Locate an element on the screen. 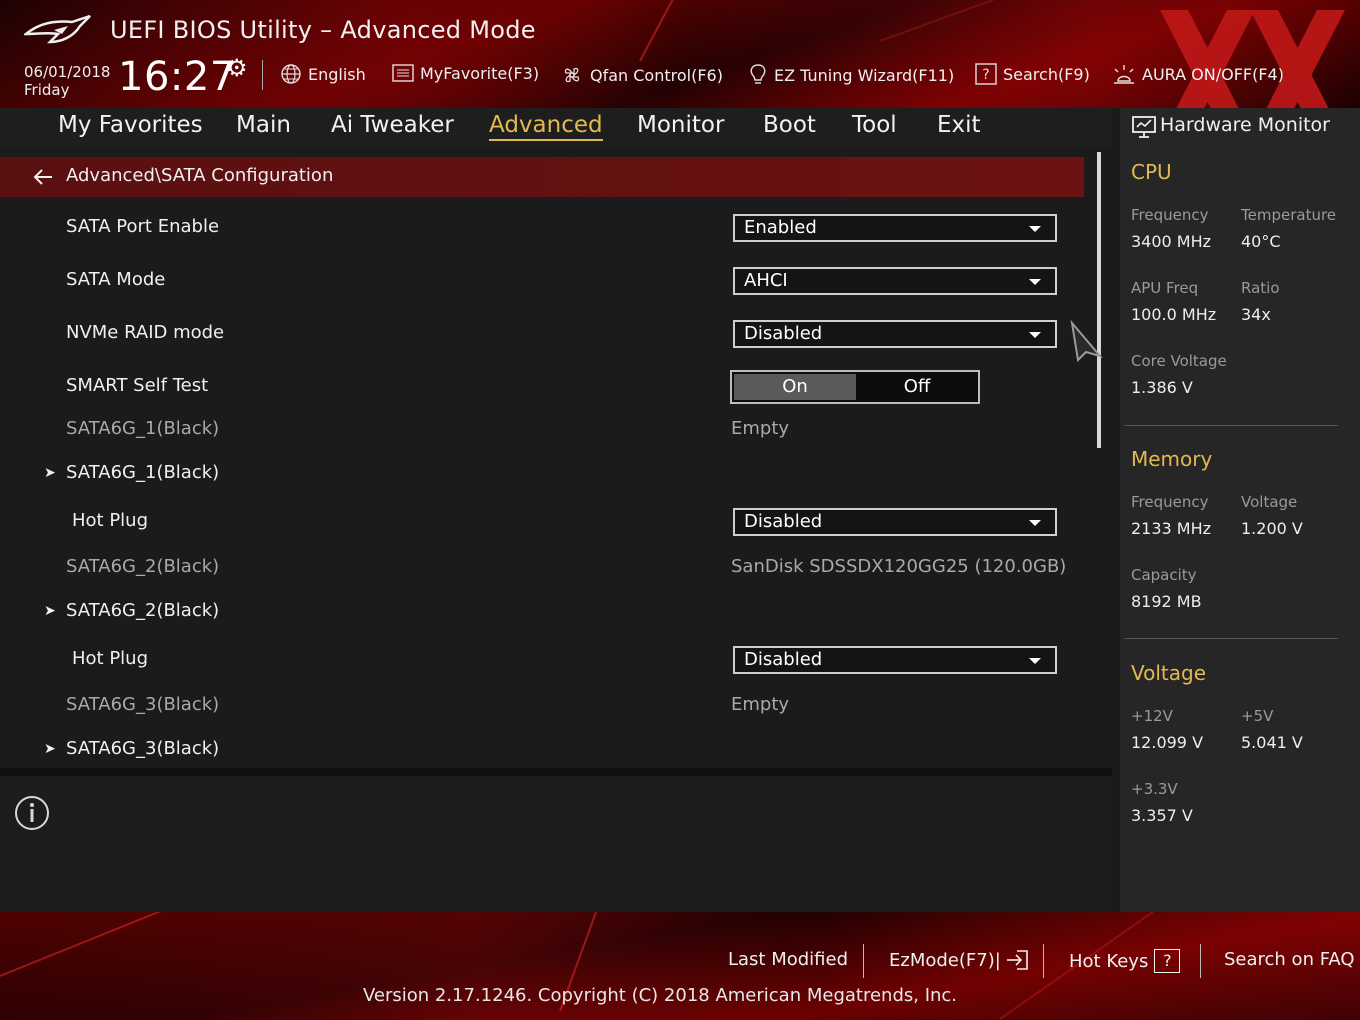 The image size is (1360, 1020). toggle-on-option: On is located at coordinates (795, 387).